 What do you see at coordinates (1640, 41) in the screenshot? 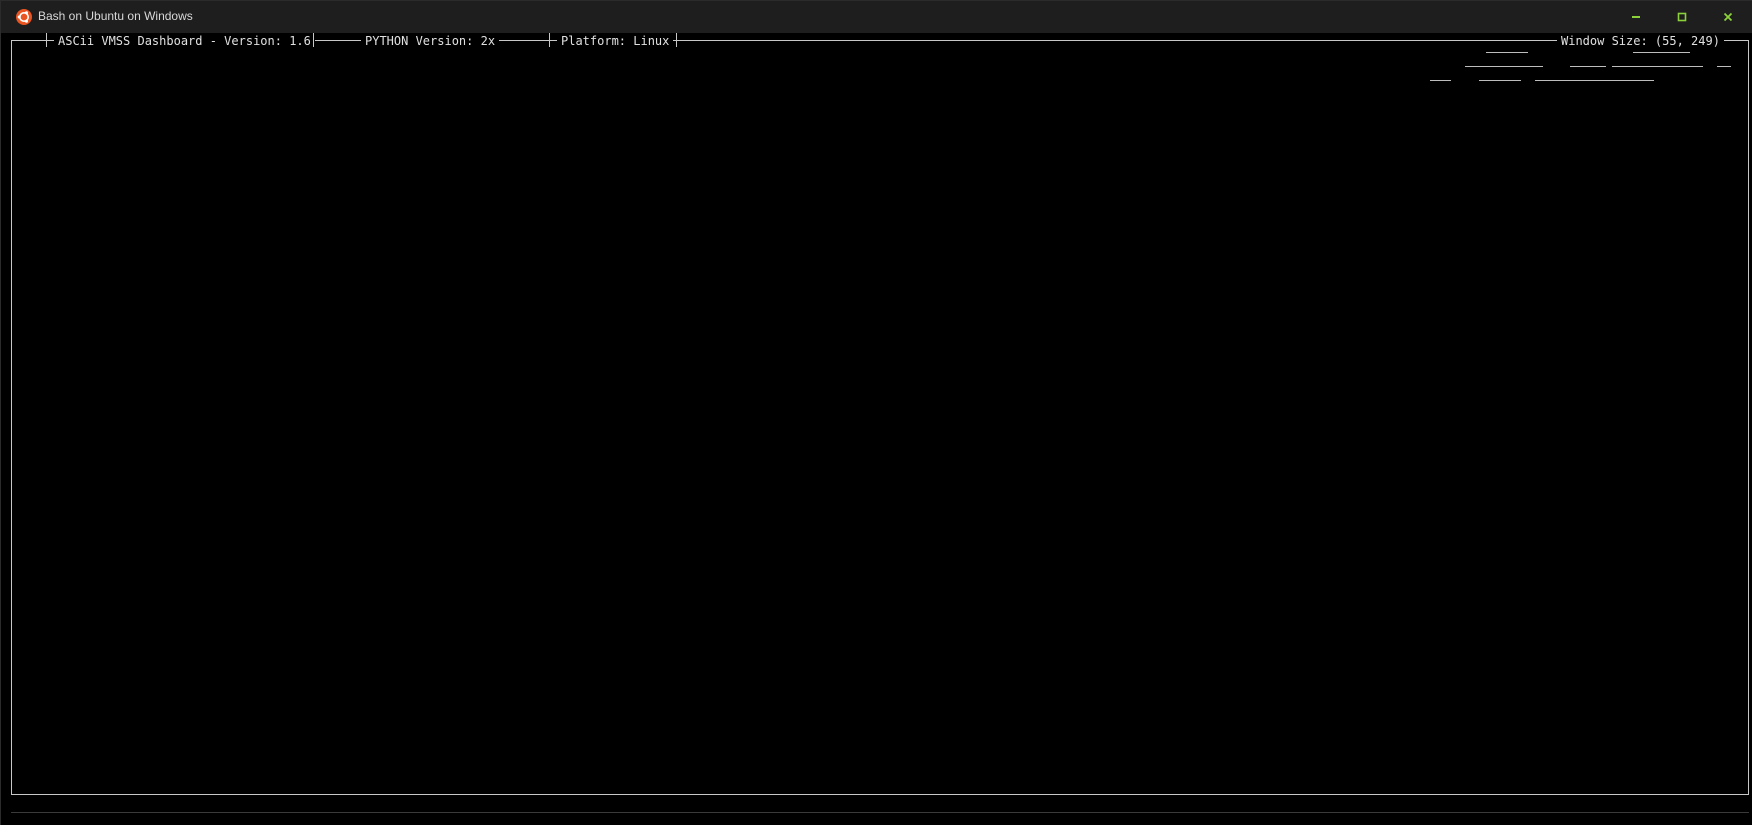
I see `window-size-label: Window Size: (55, 249)` at bounding box center [1640, 41].